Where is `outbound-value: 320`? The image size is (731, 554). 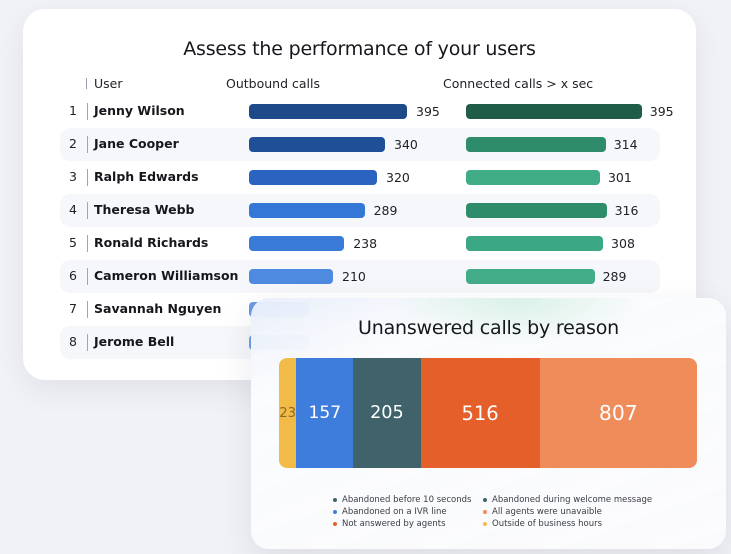 outbound-value: 320 is located at coordinates (398, 177).